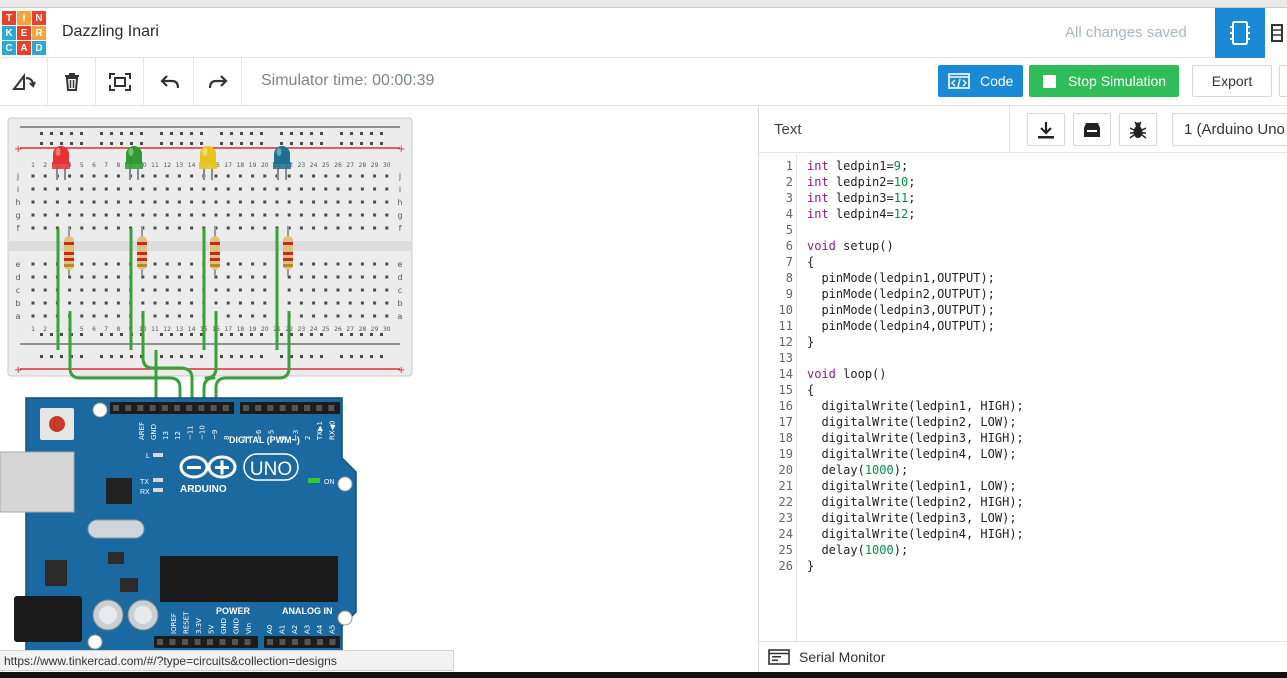  I want to click on line-number: 3, so click(789, 198).